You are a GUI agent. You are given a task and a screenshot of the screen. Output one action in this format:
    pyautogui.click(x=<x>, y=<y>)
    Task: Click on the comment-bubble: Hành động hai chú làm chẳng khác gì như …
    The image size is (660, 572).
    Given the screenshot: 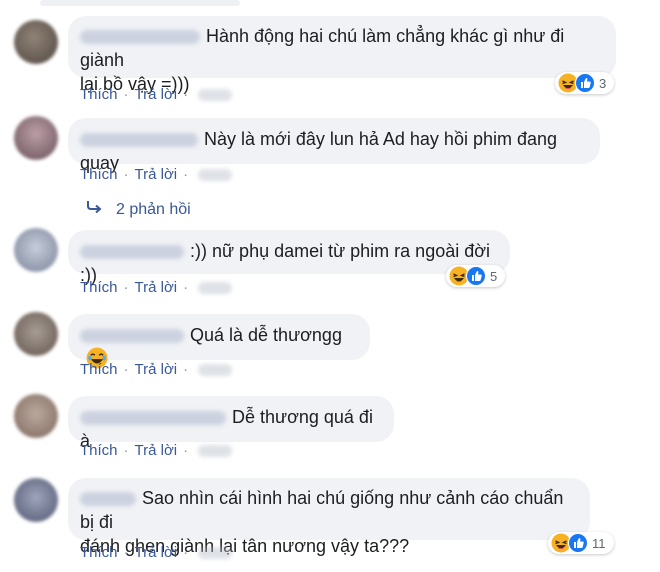 What is the action you would take?
    pyautogui.click(x=342, y=55)
    